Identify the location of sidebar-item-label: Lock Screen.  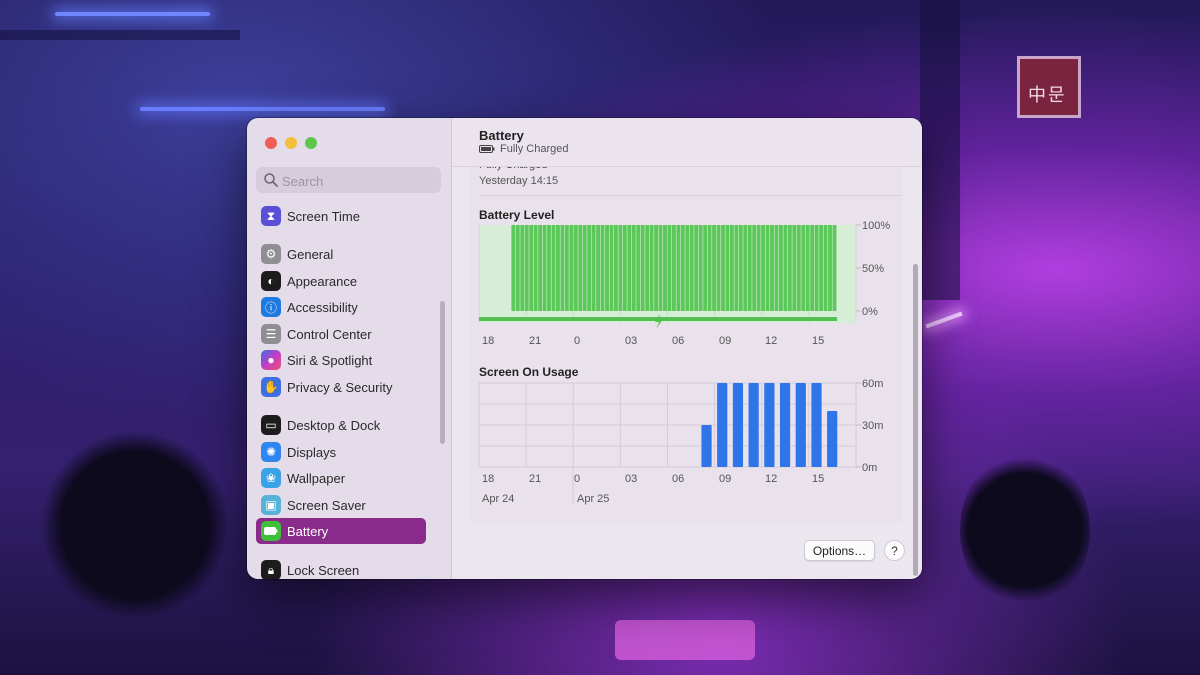
(323, 570).